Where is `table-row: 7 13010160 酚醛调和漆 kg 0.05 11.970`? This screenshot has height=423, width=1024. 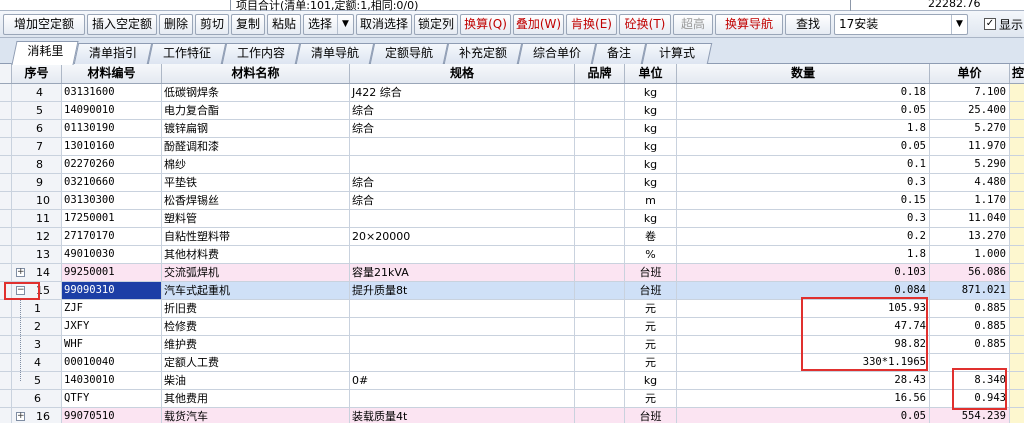
table-row: 7 13010160 酚醛调和漆 kg 0.05 11.970 is located at coordinates (512, 147).